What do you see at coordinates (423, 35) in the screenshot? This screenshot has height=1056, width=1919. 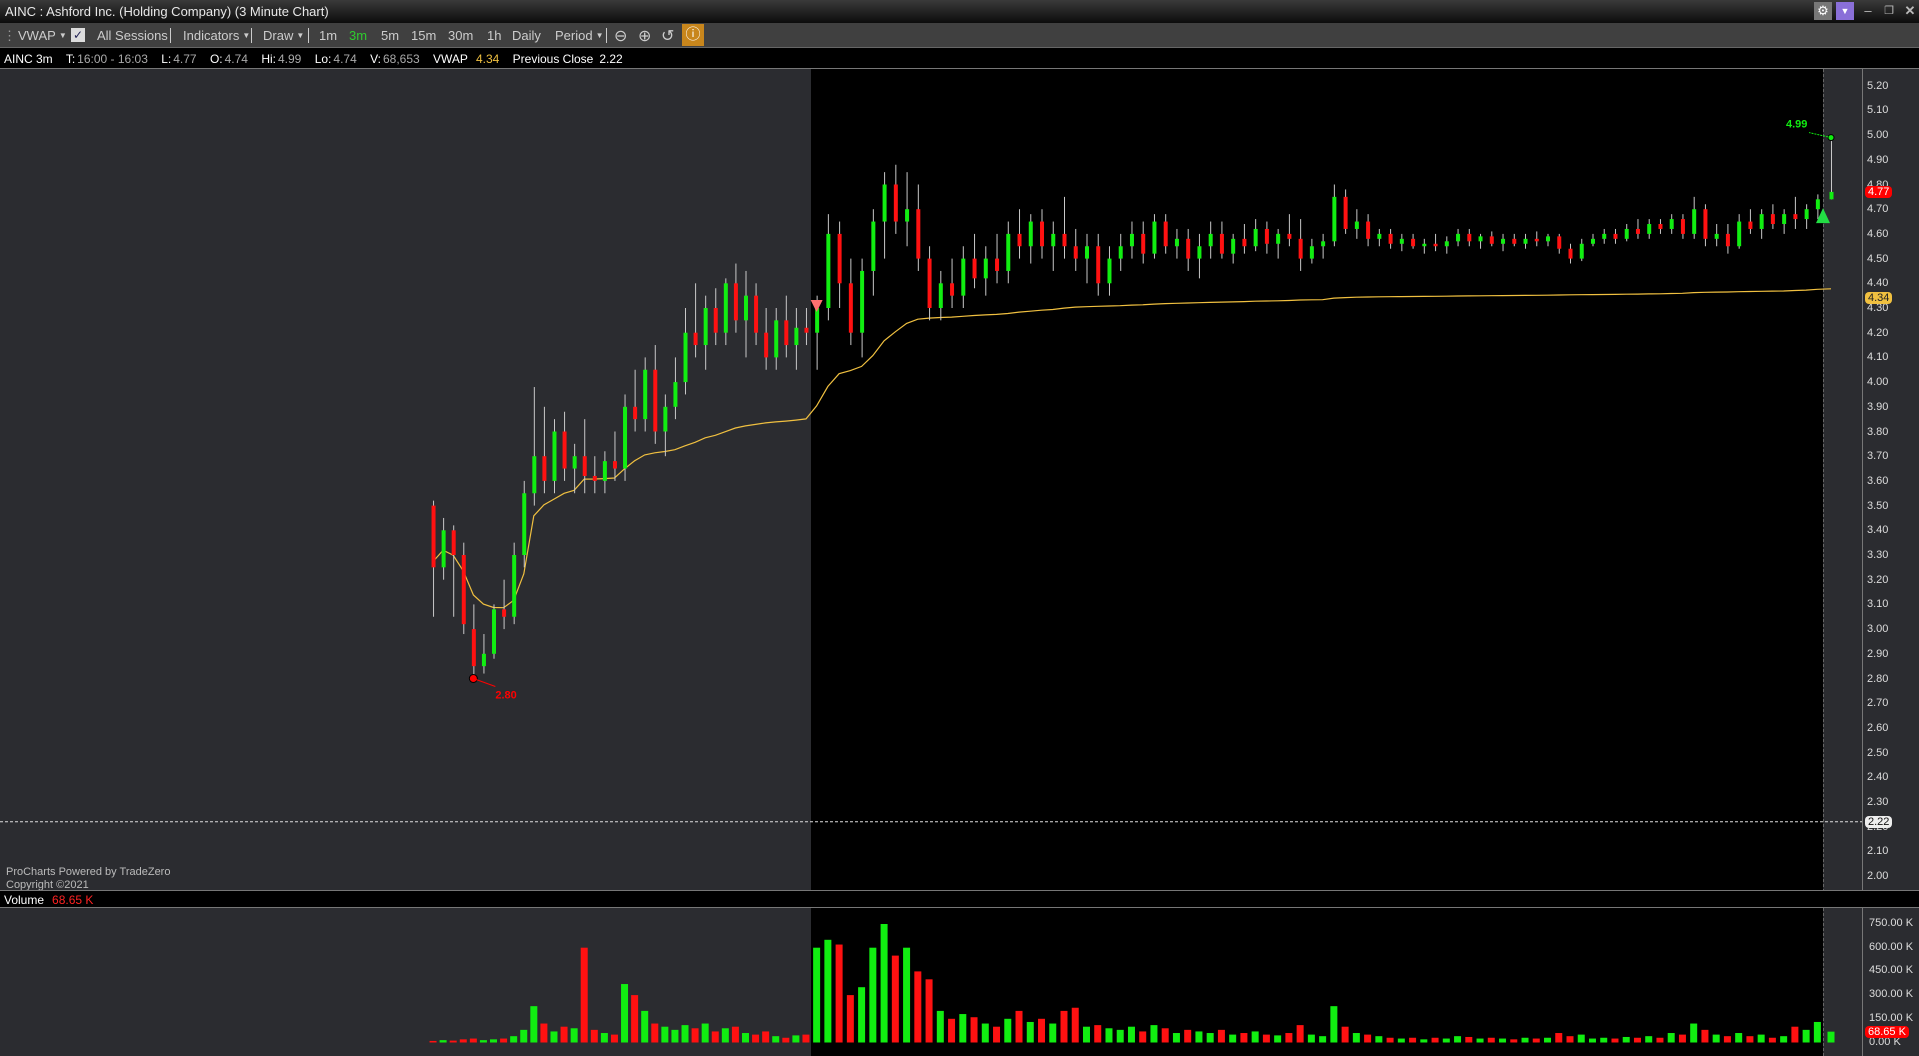 I see `interval-15m: 15m` at bounding box center [423, 35].